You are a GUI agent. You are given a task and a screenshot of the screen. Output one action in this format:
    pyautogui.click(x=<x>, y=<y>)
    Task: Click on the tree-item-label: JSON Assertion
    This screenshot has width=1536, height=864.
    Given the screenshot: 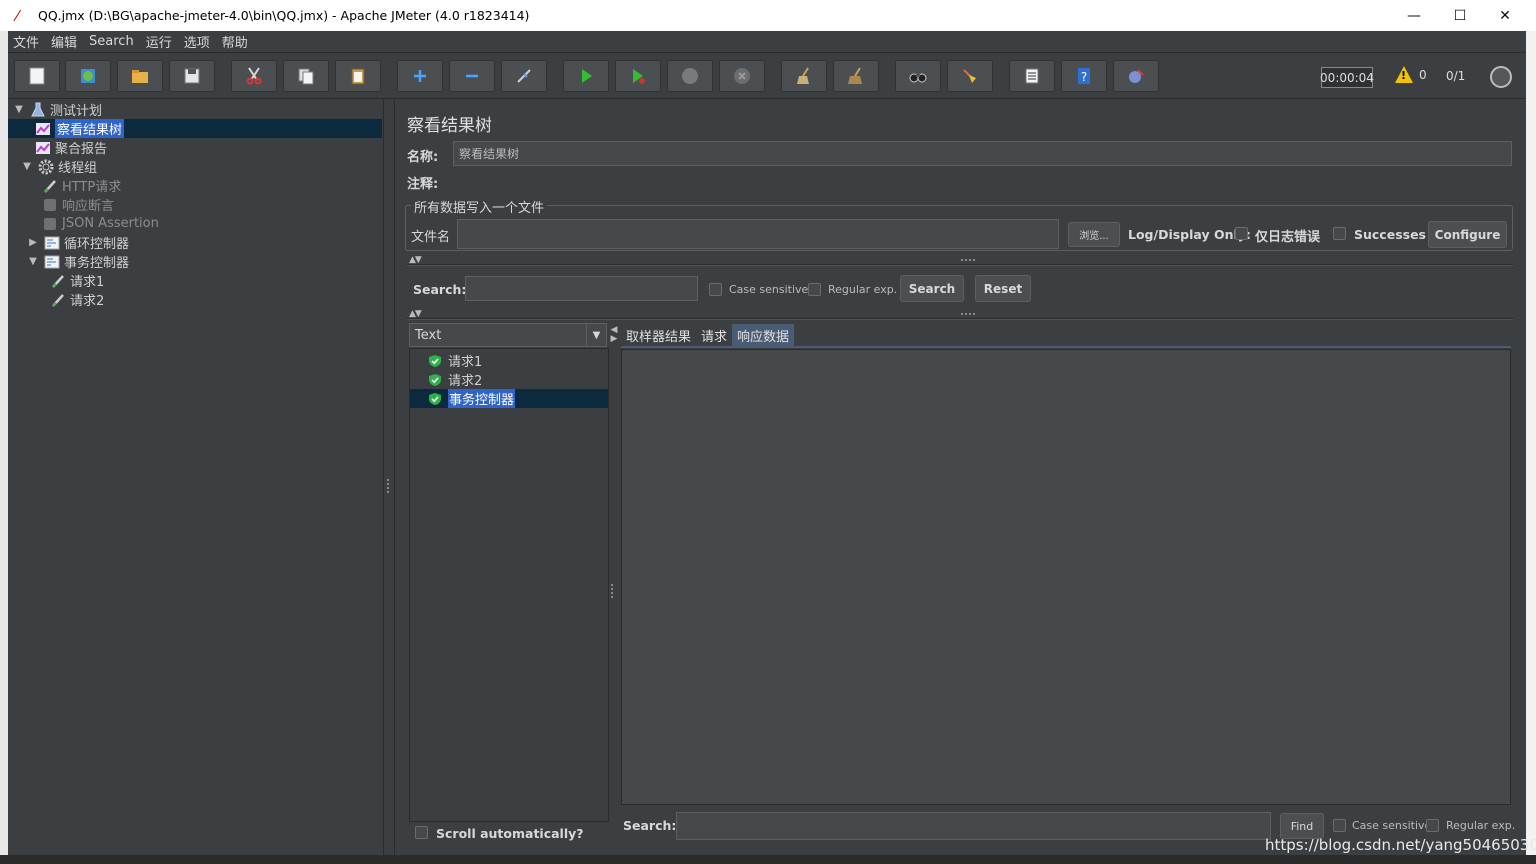 What is the action you would take?
    pyautogui.click(x=110, y=223)
    